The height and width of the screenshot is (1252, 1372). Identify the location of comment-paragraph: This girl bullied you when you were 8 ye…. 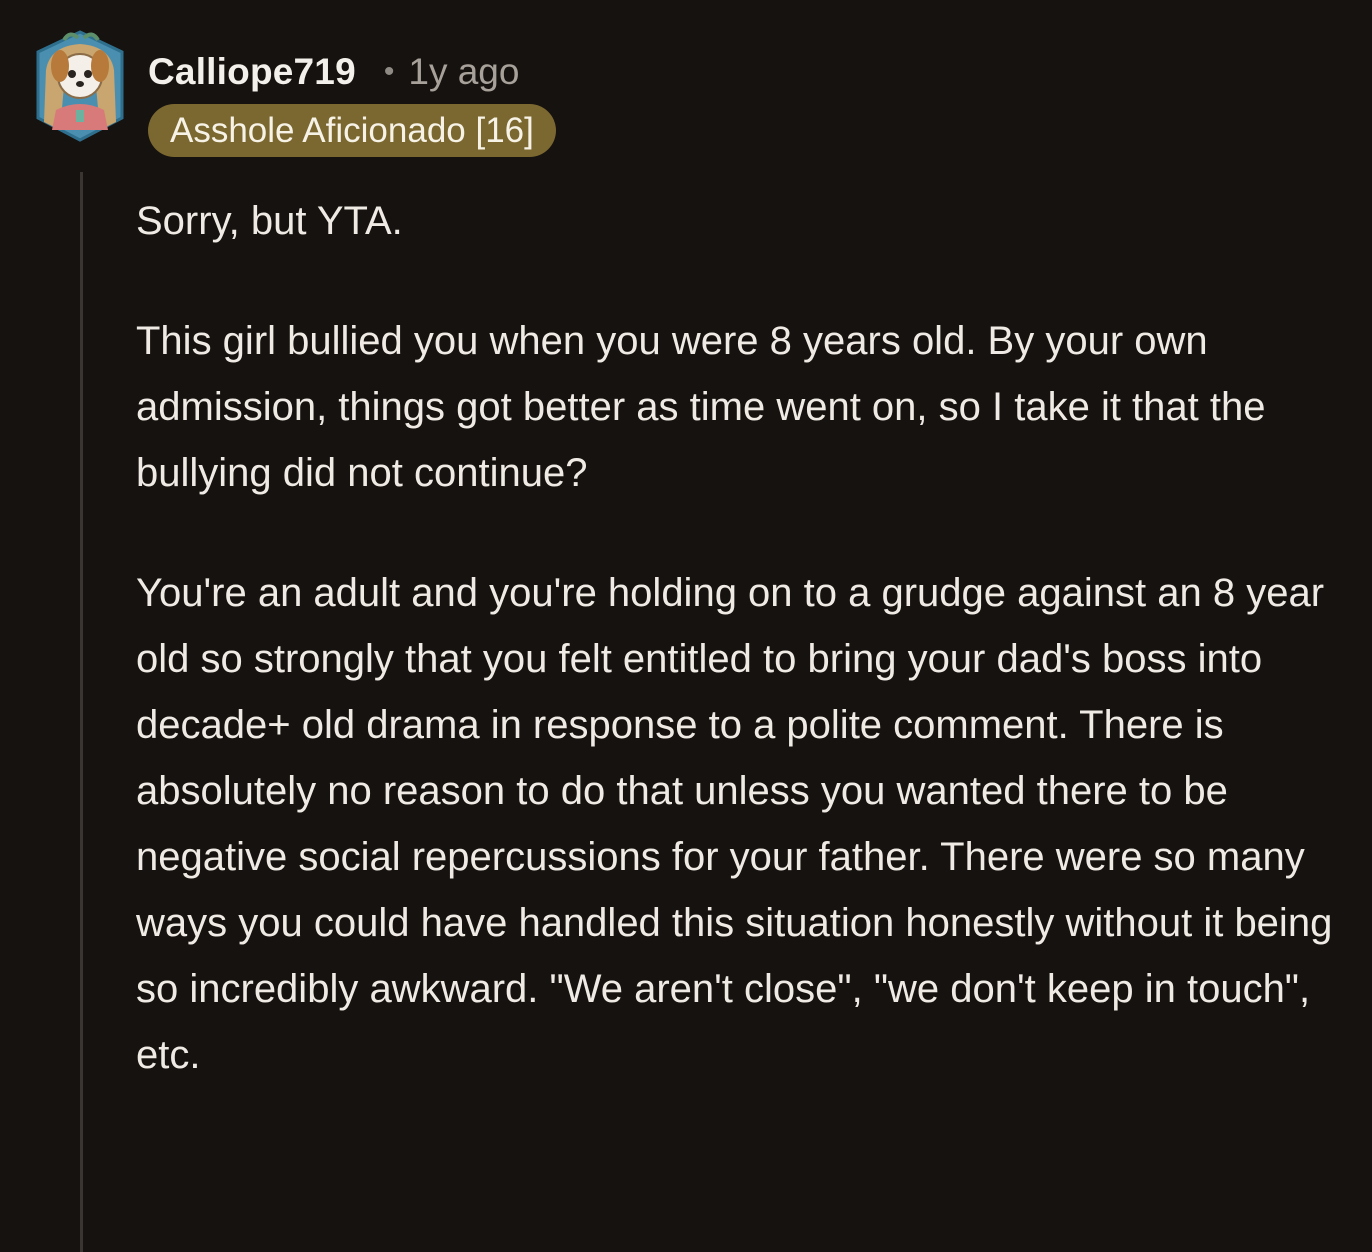
(701, 407).